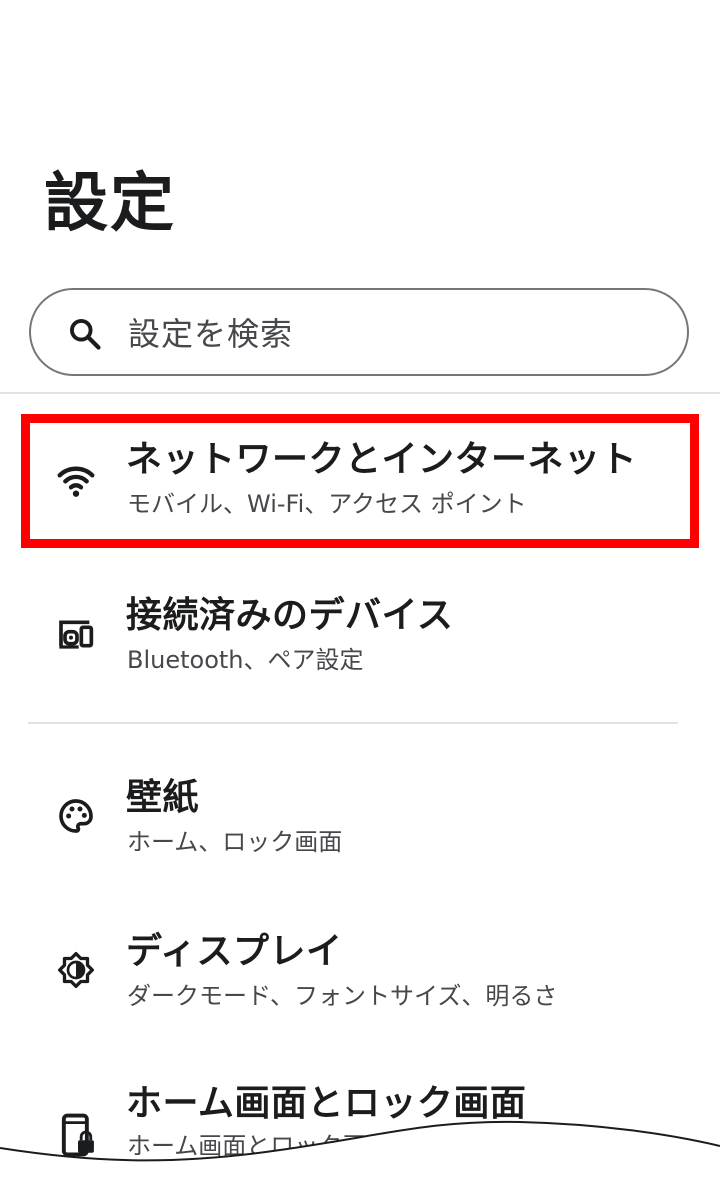 This screenshot has width=720, height=1200. What do you see at coordinates (342, 996) in the screenshot?
I see `settings-item-subtitle: ダークモード、フォントサイズ、明るさ` at bounding box center [342, 996].